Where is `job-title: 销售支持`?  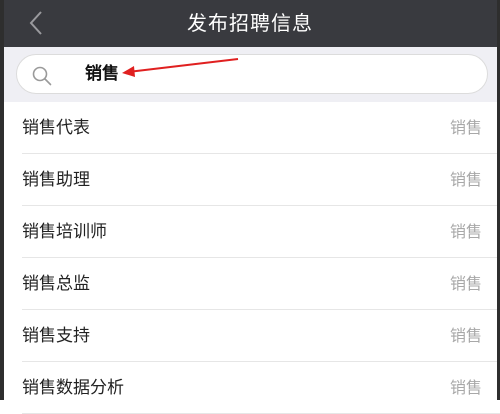 job-title: 销售支持 is located at coordinates (56, 336).